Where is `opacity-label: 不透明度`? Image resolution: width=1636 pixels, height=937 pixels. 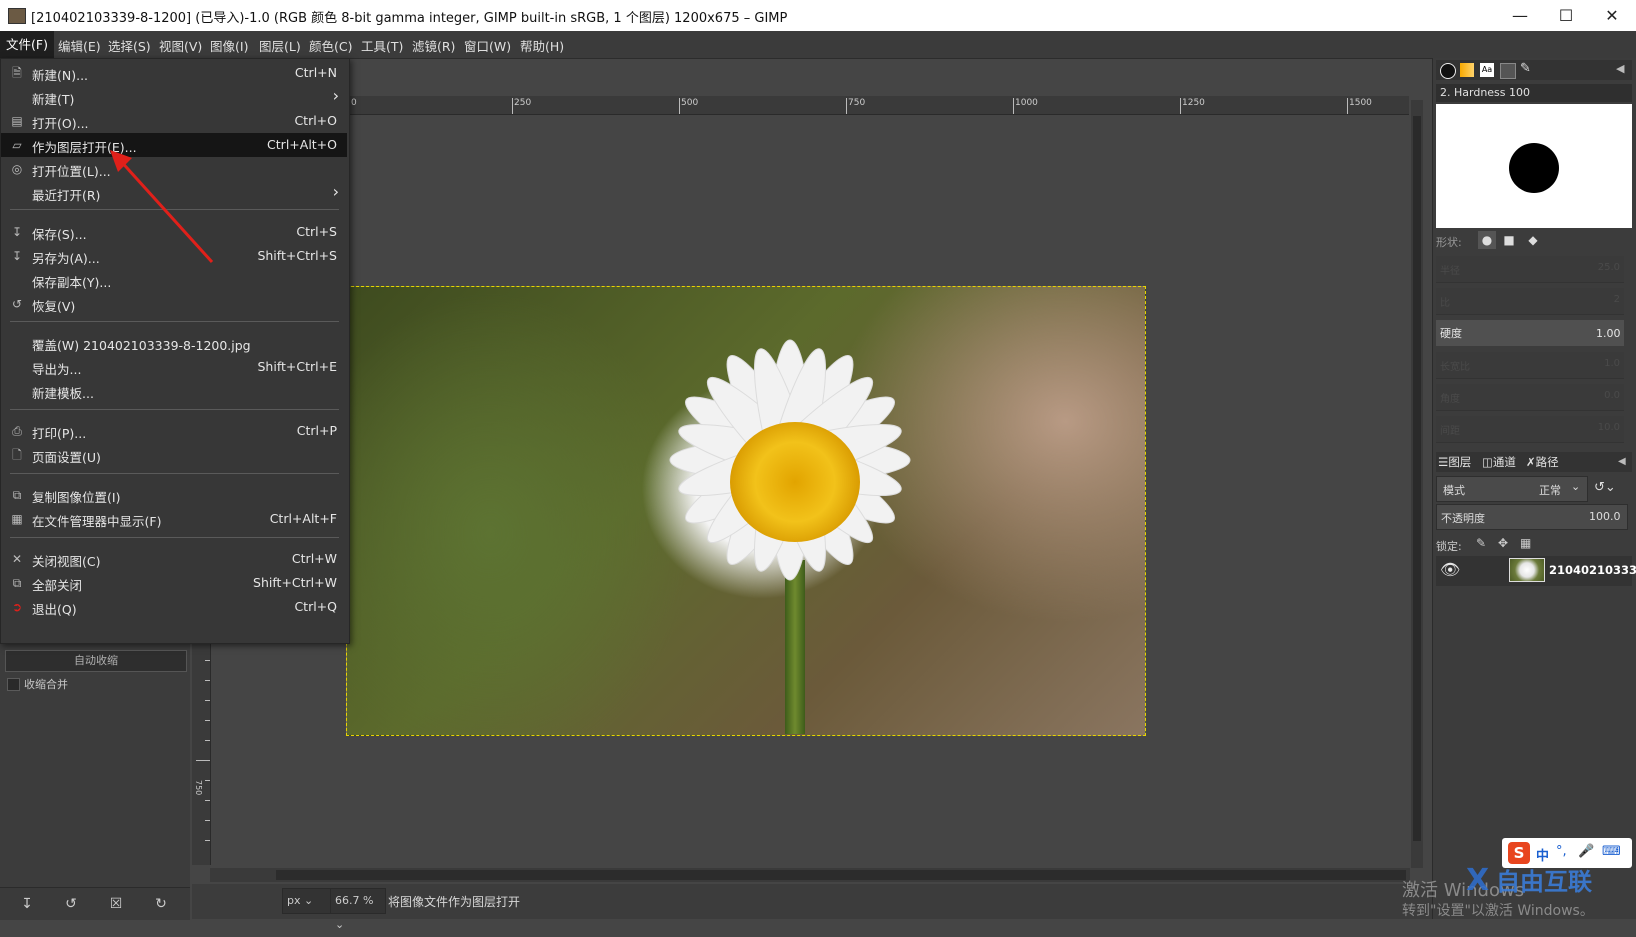 opacity-label: 不透明度 is located at coordinates (1463, 518).